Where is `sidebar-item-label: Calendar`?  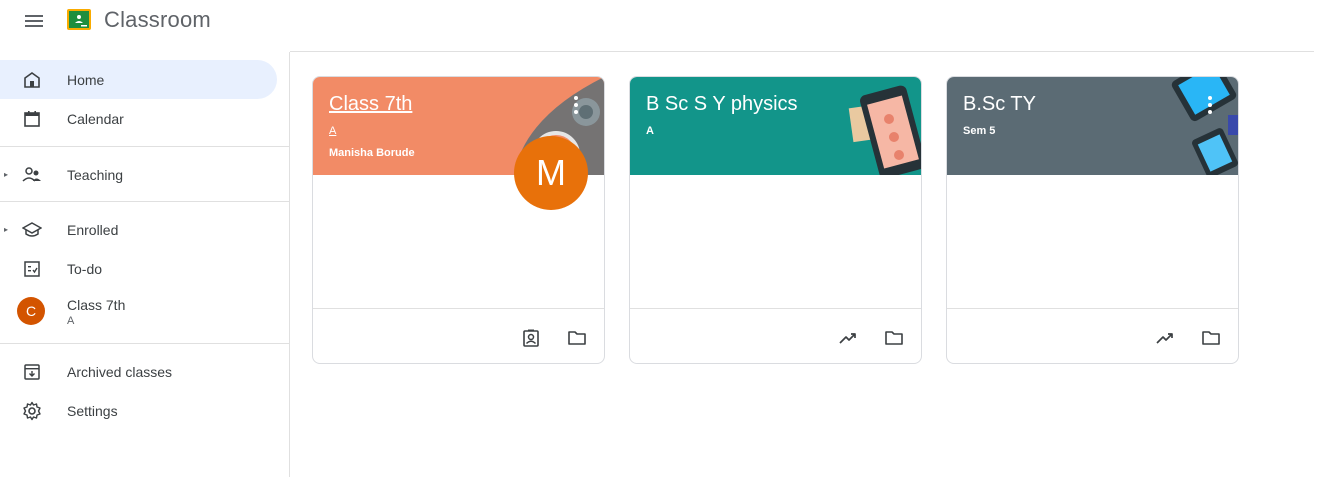 sidebar-item-label: Calendar is located at coordinates (95, 118).